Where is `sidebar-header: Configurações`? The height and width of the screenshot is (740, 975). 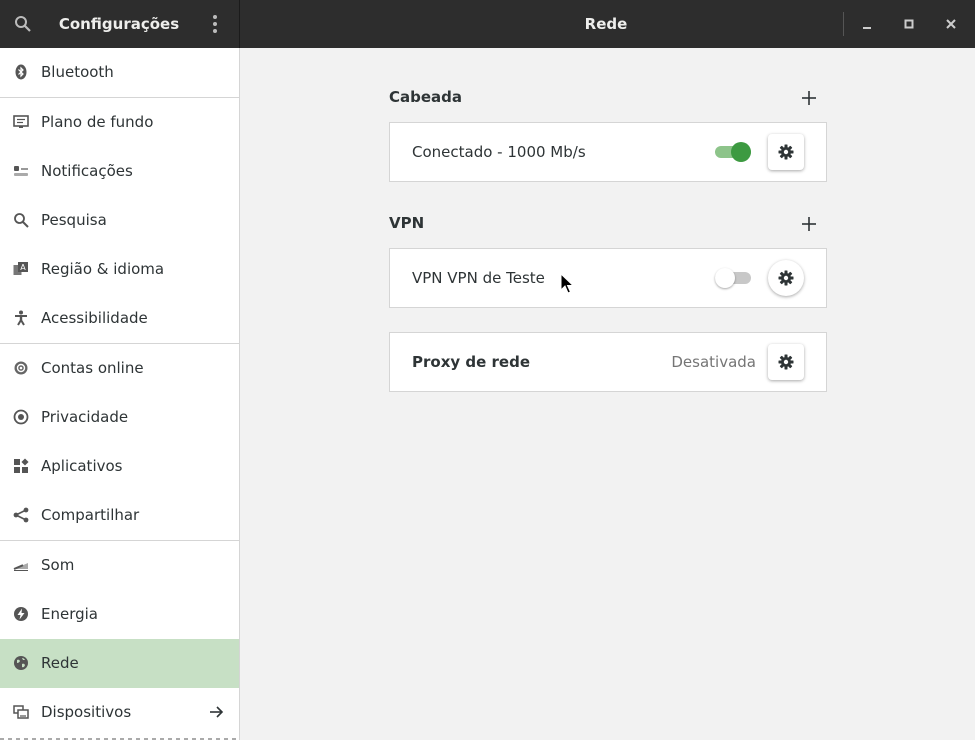
sidebar-header: Configurações is located at coordinates (120, 24).